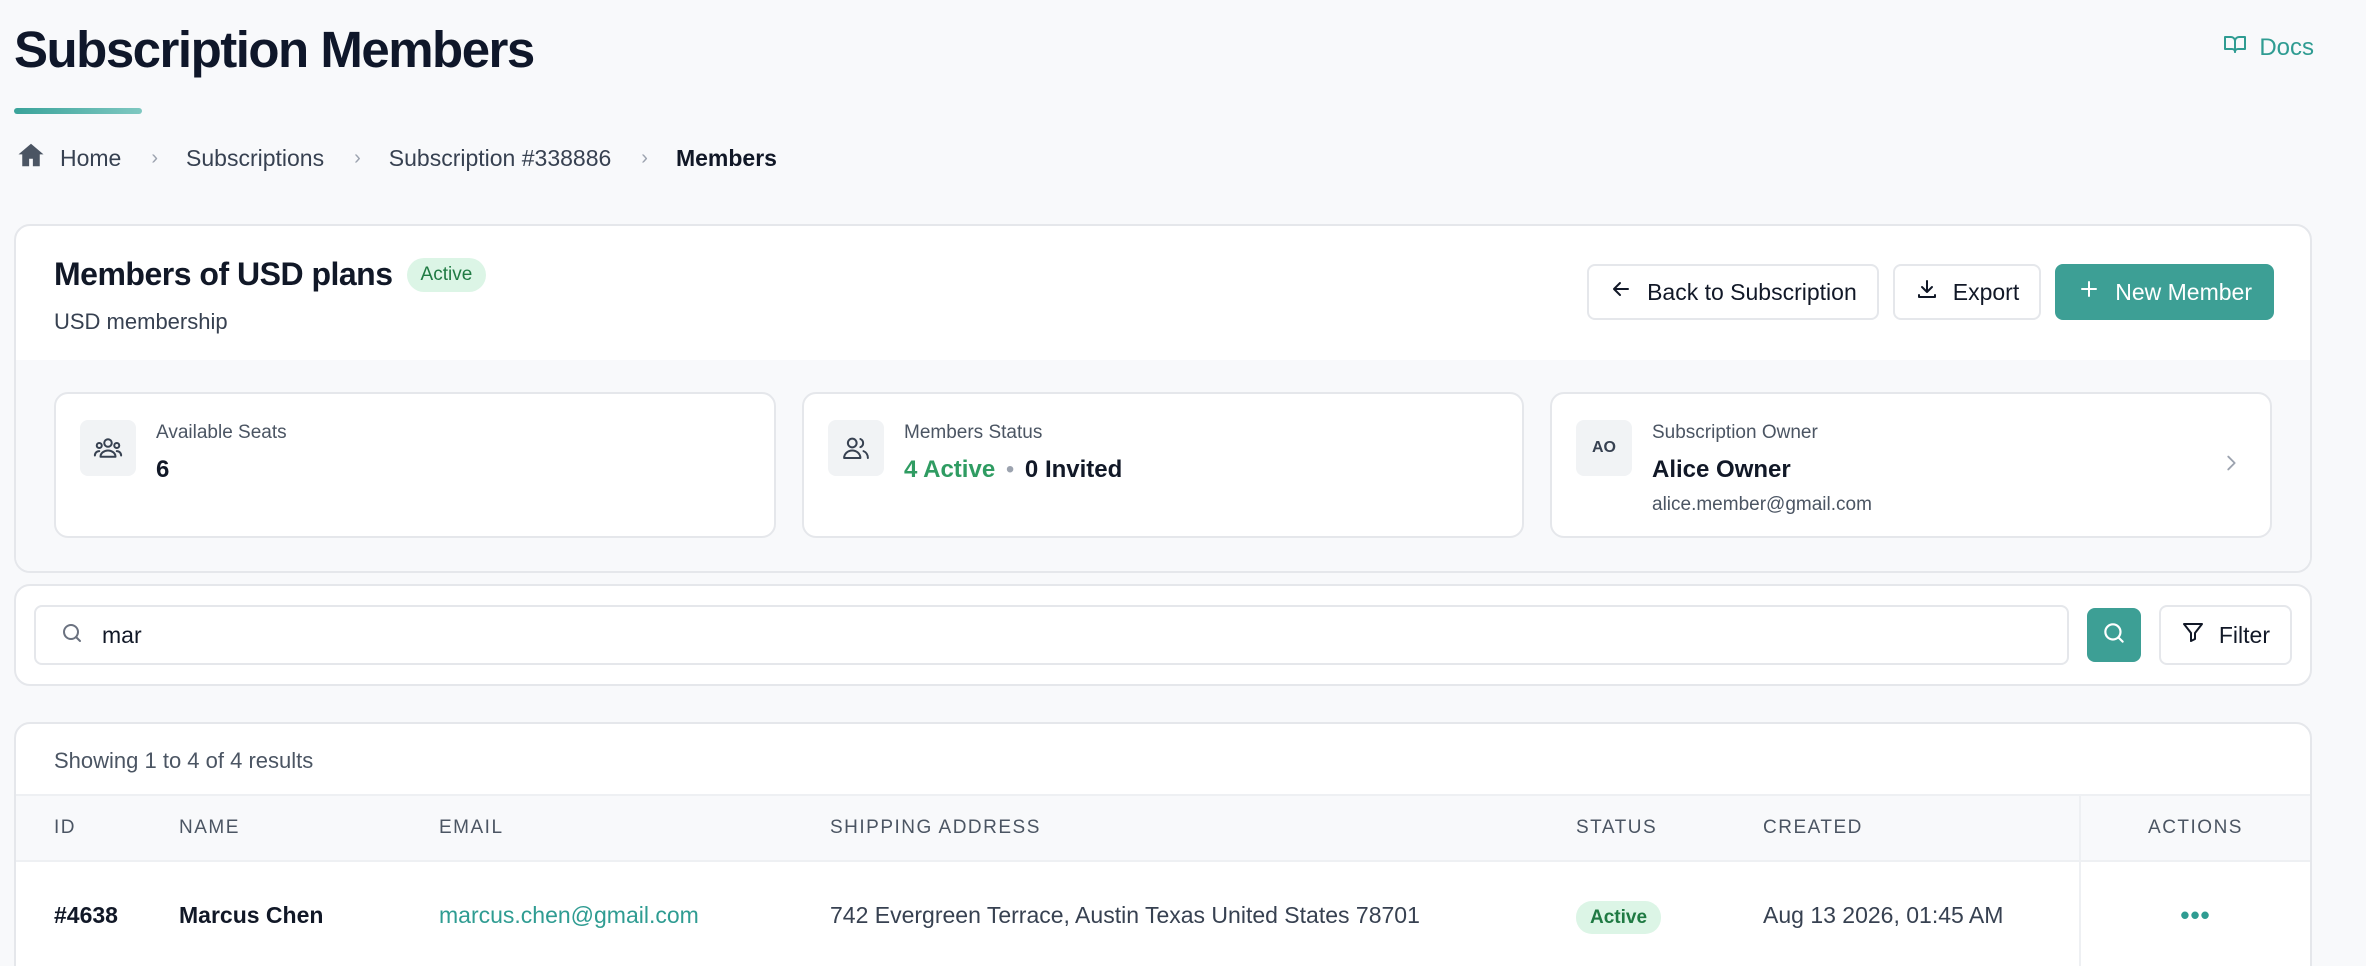 The image size is (2366, 966). Describe the element at coordinates (1669, 913) in the screenshot. I see `member-status-cell: Active` at that location.